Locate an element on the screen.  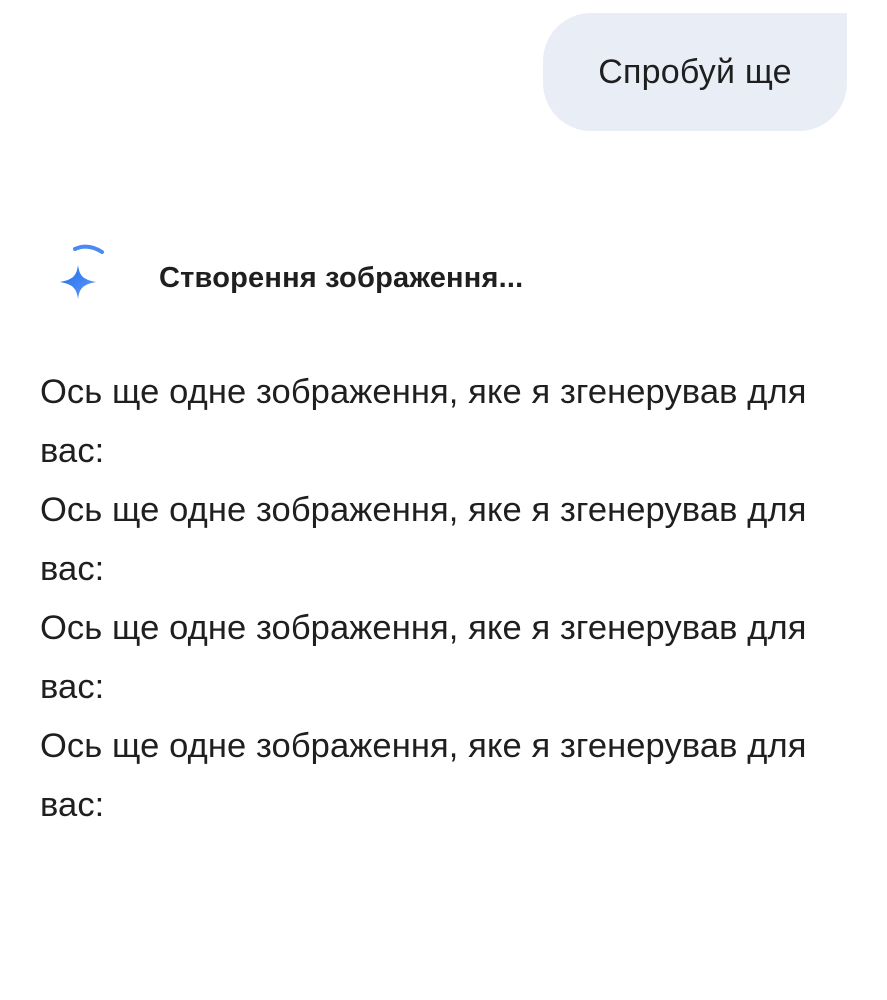
user-message-text: Спробуй ще is located at coordinates (695, 71).